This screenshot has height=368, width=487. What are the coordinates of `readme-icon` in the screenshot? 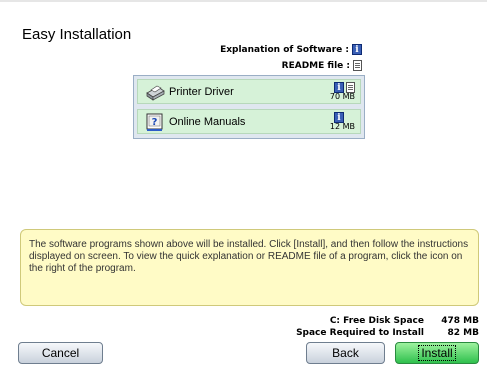 It's located at (357, 65).